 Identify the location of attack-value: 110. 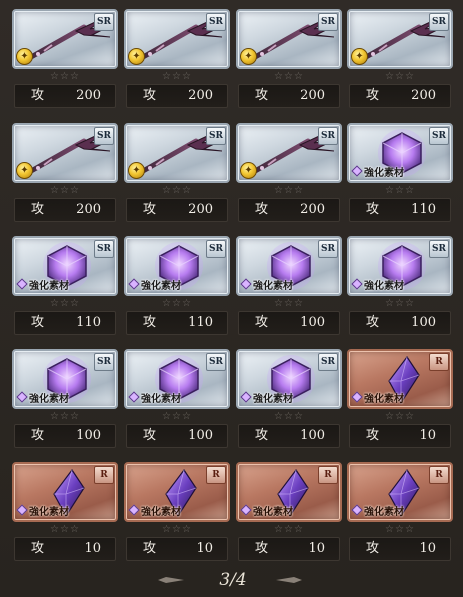
(88, 322).